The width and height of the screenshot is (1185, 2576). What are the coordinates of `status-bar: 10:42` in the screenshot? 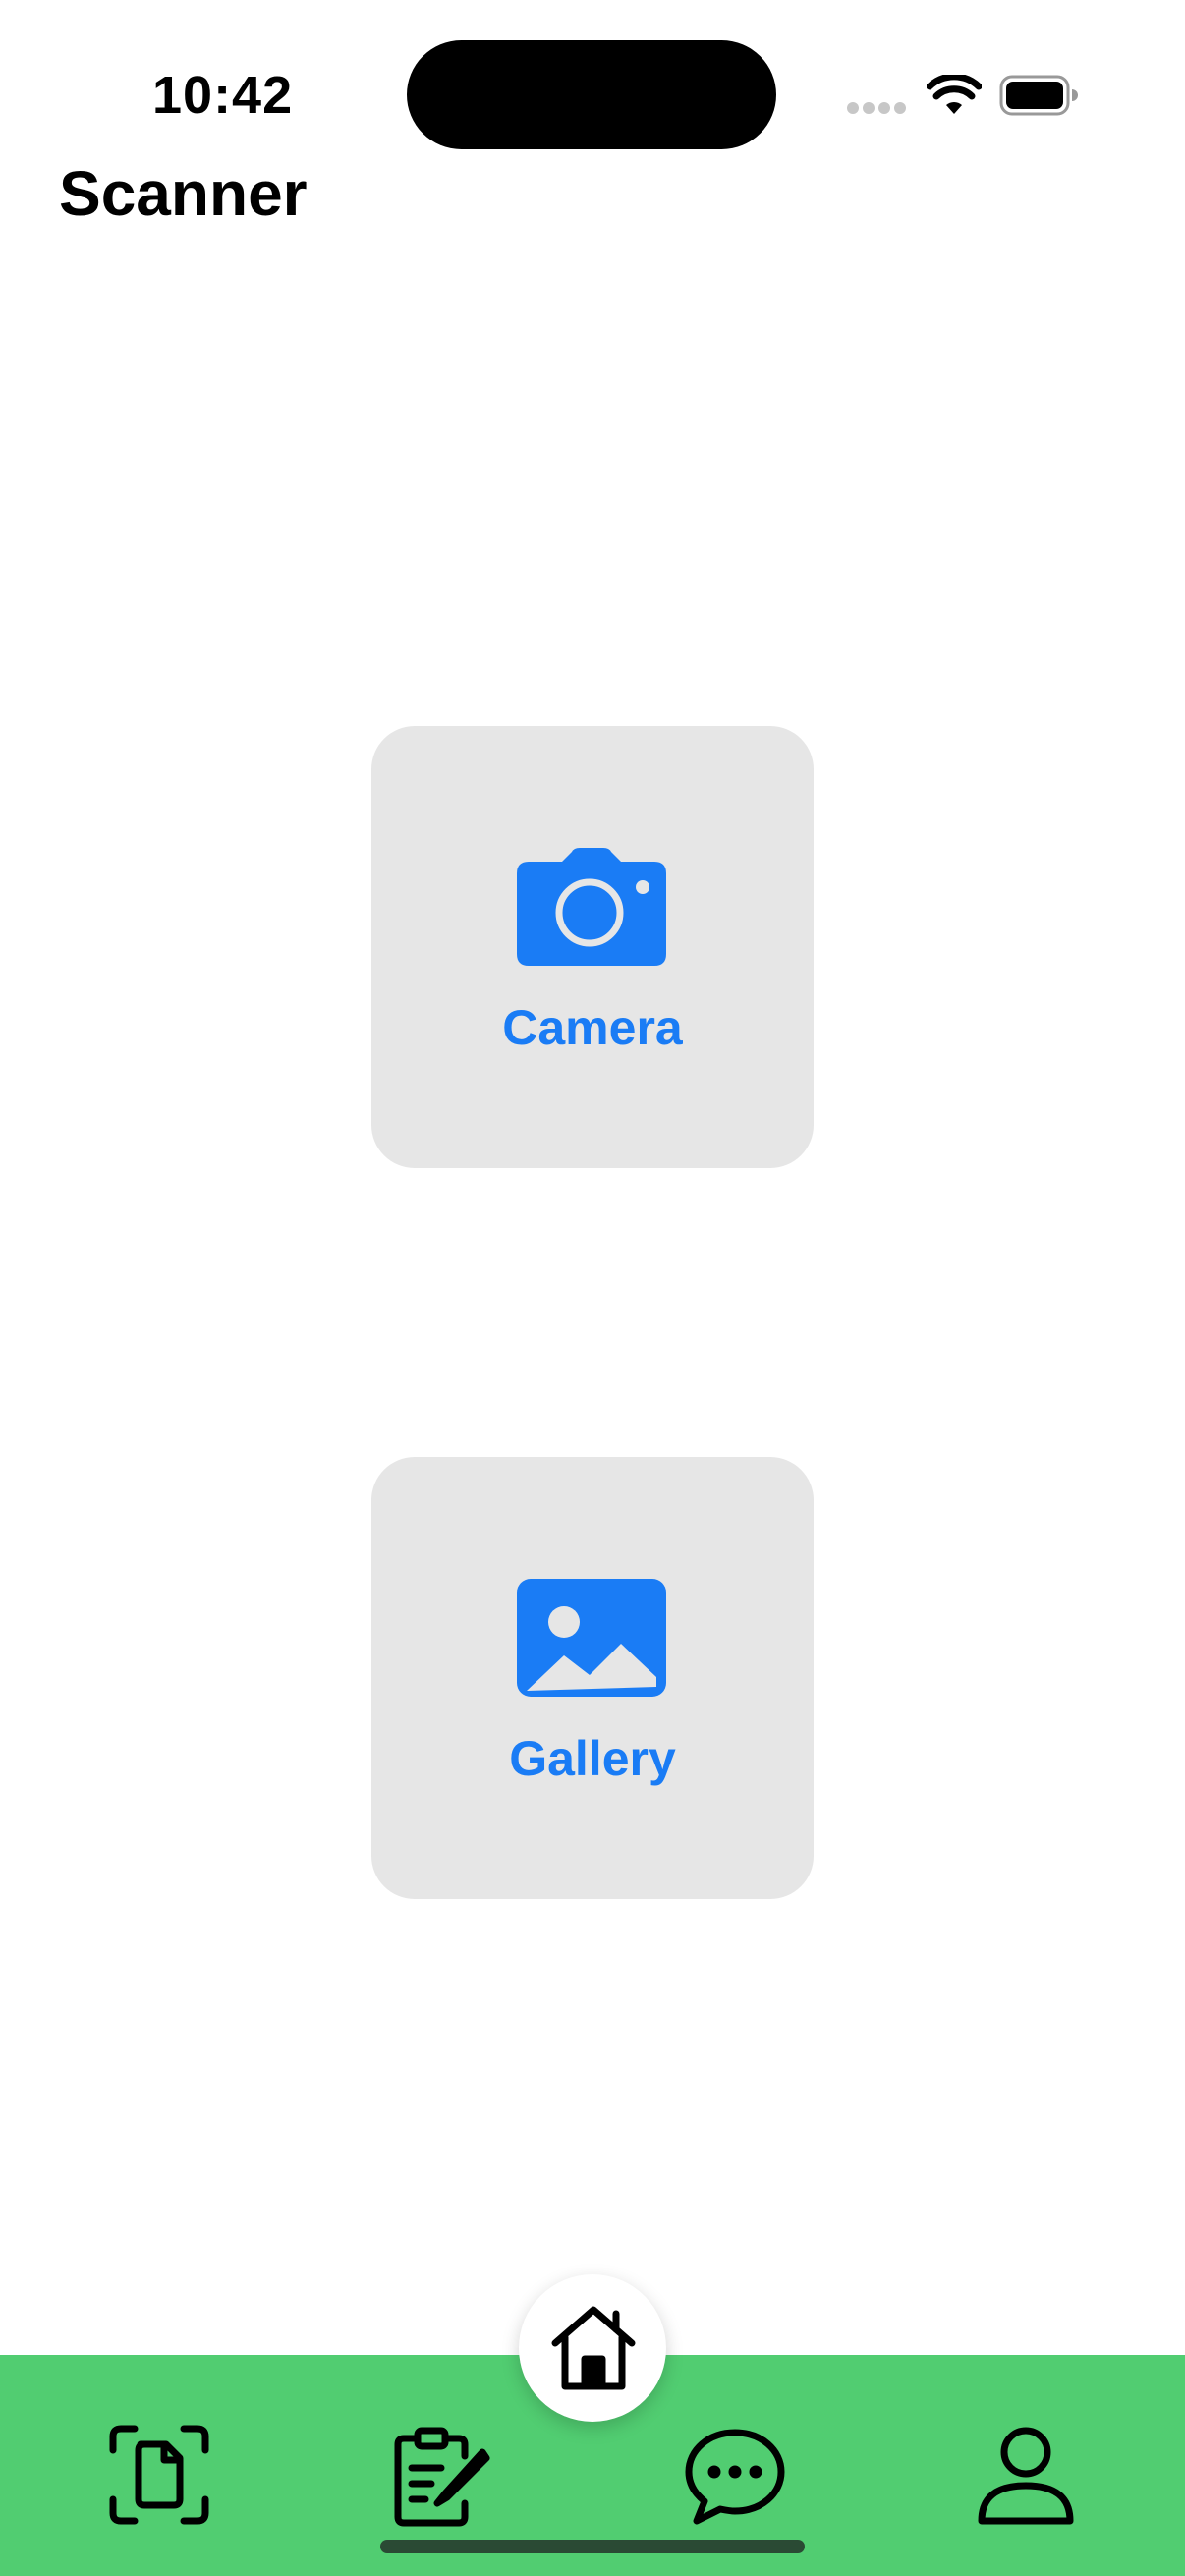 It's located at (592, 74).